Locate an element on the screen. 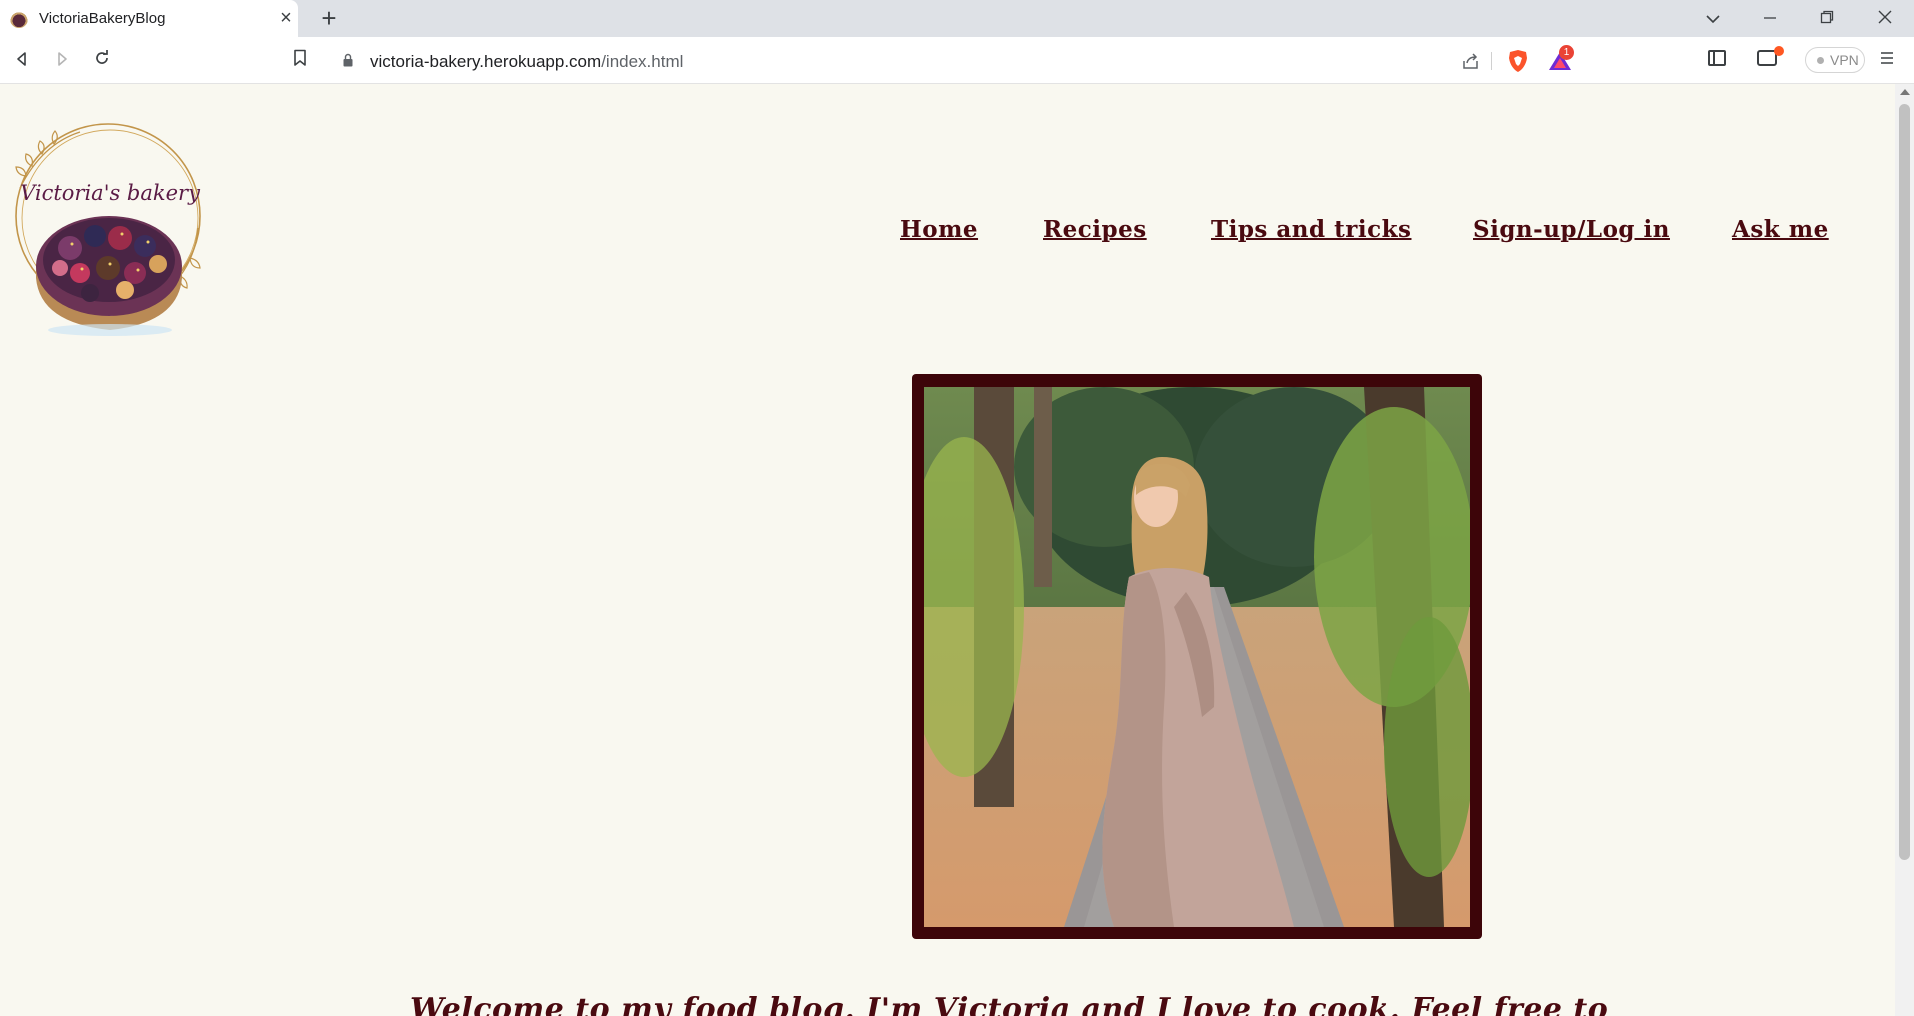  url-text: victoria-bakery.herokuapp.com/index.html is located at coordinates (526, 62).